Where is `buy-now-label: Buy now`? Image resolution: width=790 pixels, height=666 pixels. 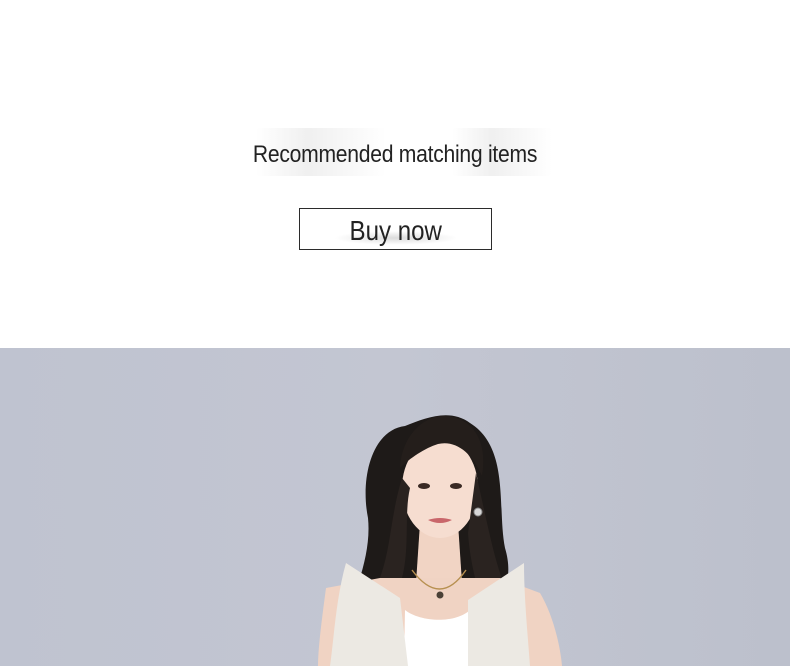 buy-now-label: Buy now is located at coordinates (395, 230).